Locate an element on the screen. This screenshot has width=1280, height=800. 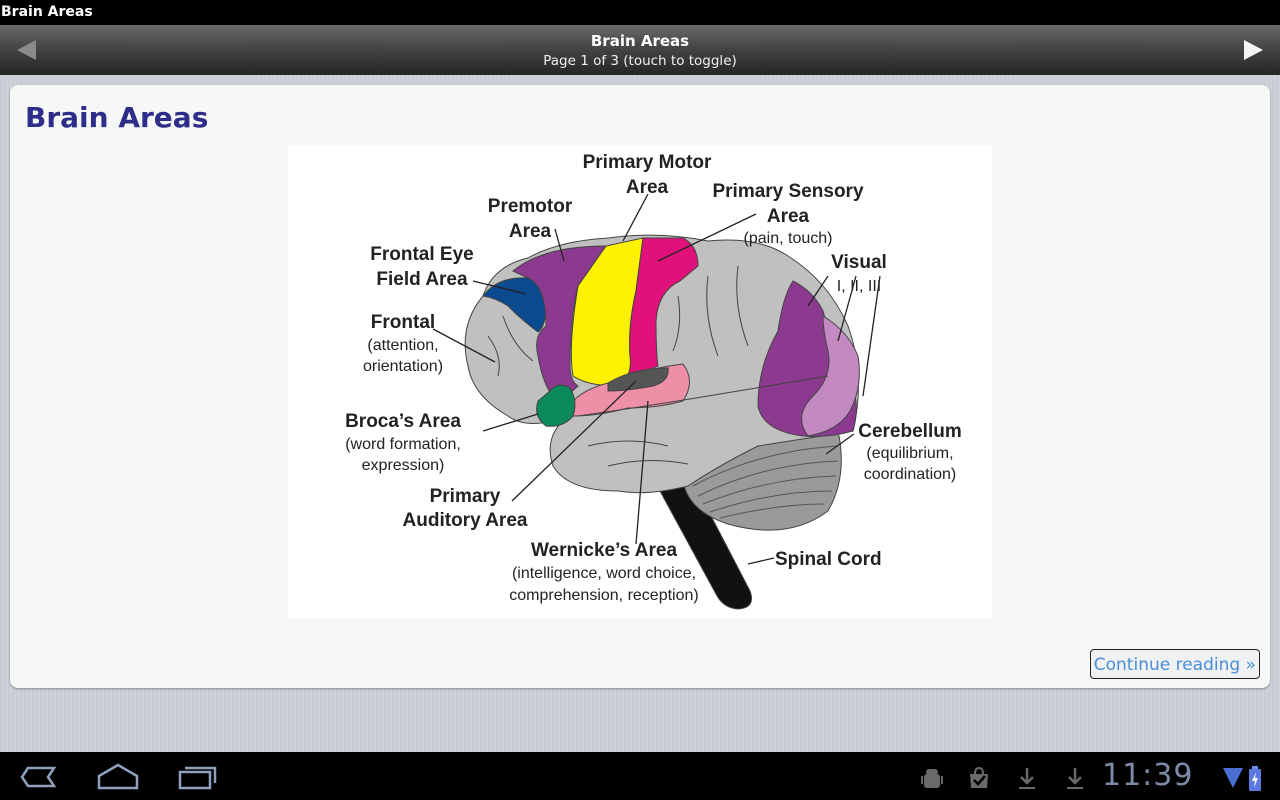
app-title-bar: Brain Areas is located at coordinates (640, 12).